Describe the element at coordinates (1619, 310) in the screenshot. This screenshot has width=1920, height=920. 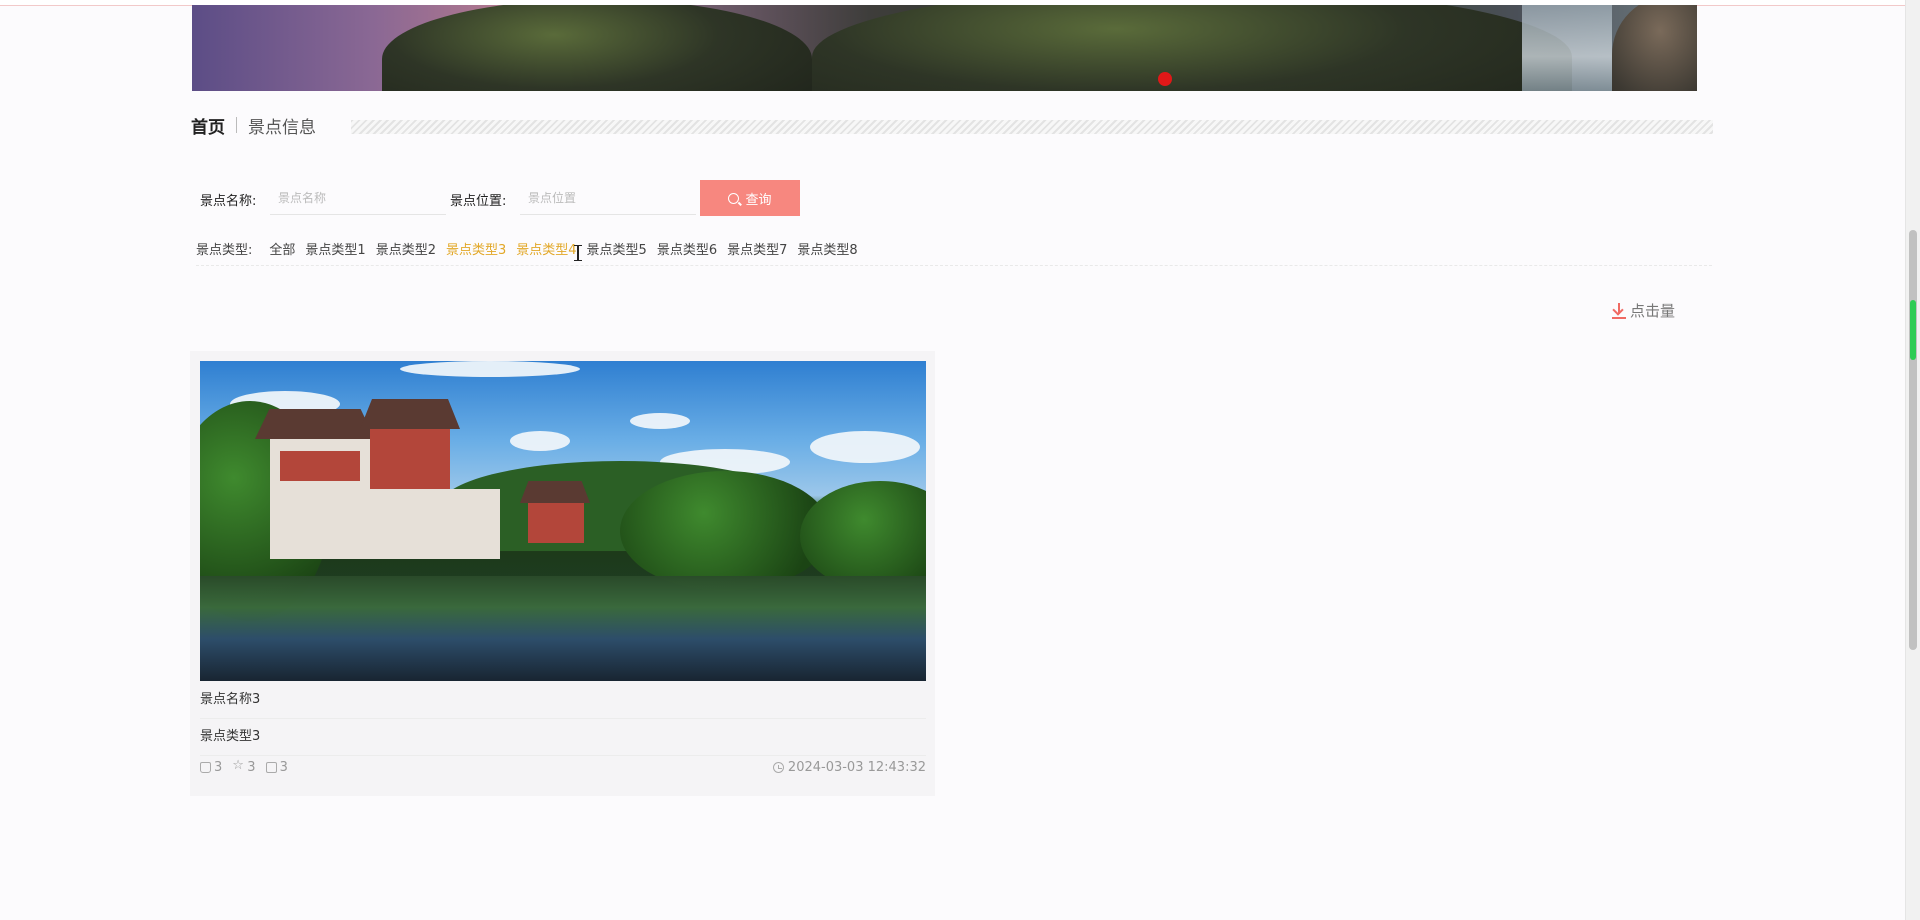
I see `download-icon` at that location.